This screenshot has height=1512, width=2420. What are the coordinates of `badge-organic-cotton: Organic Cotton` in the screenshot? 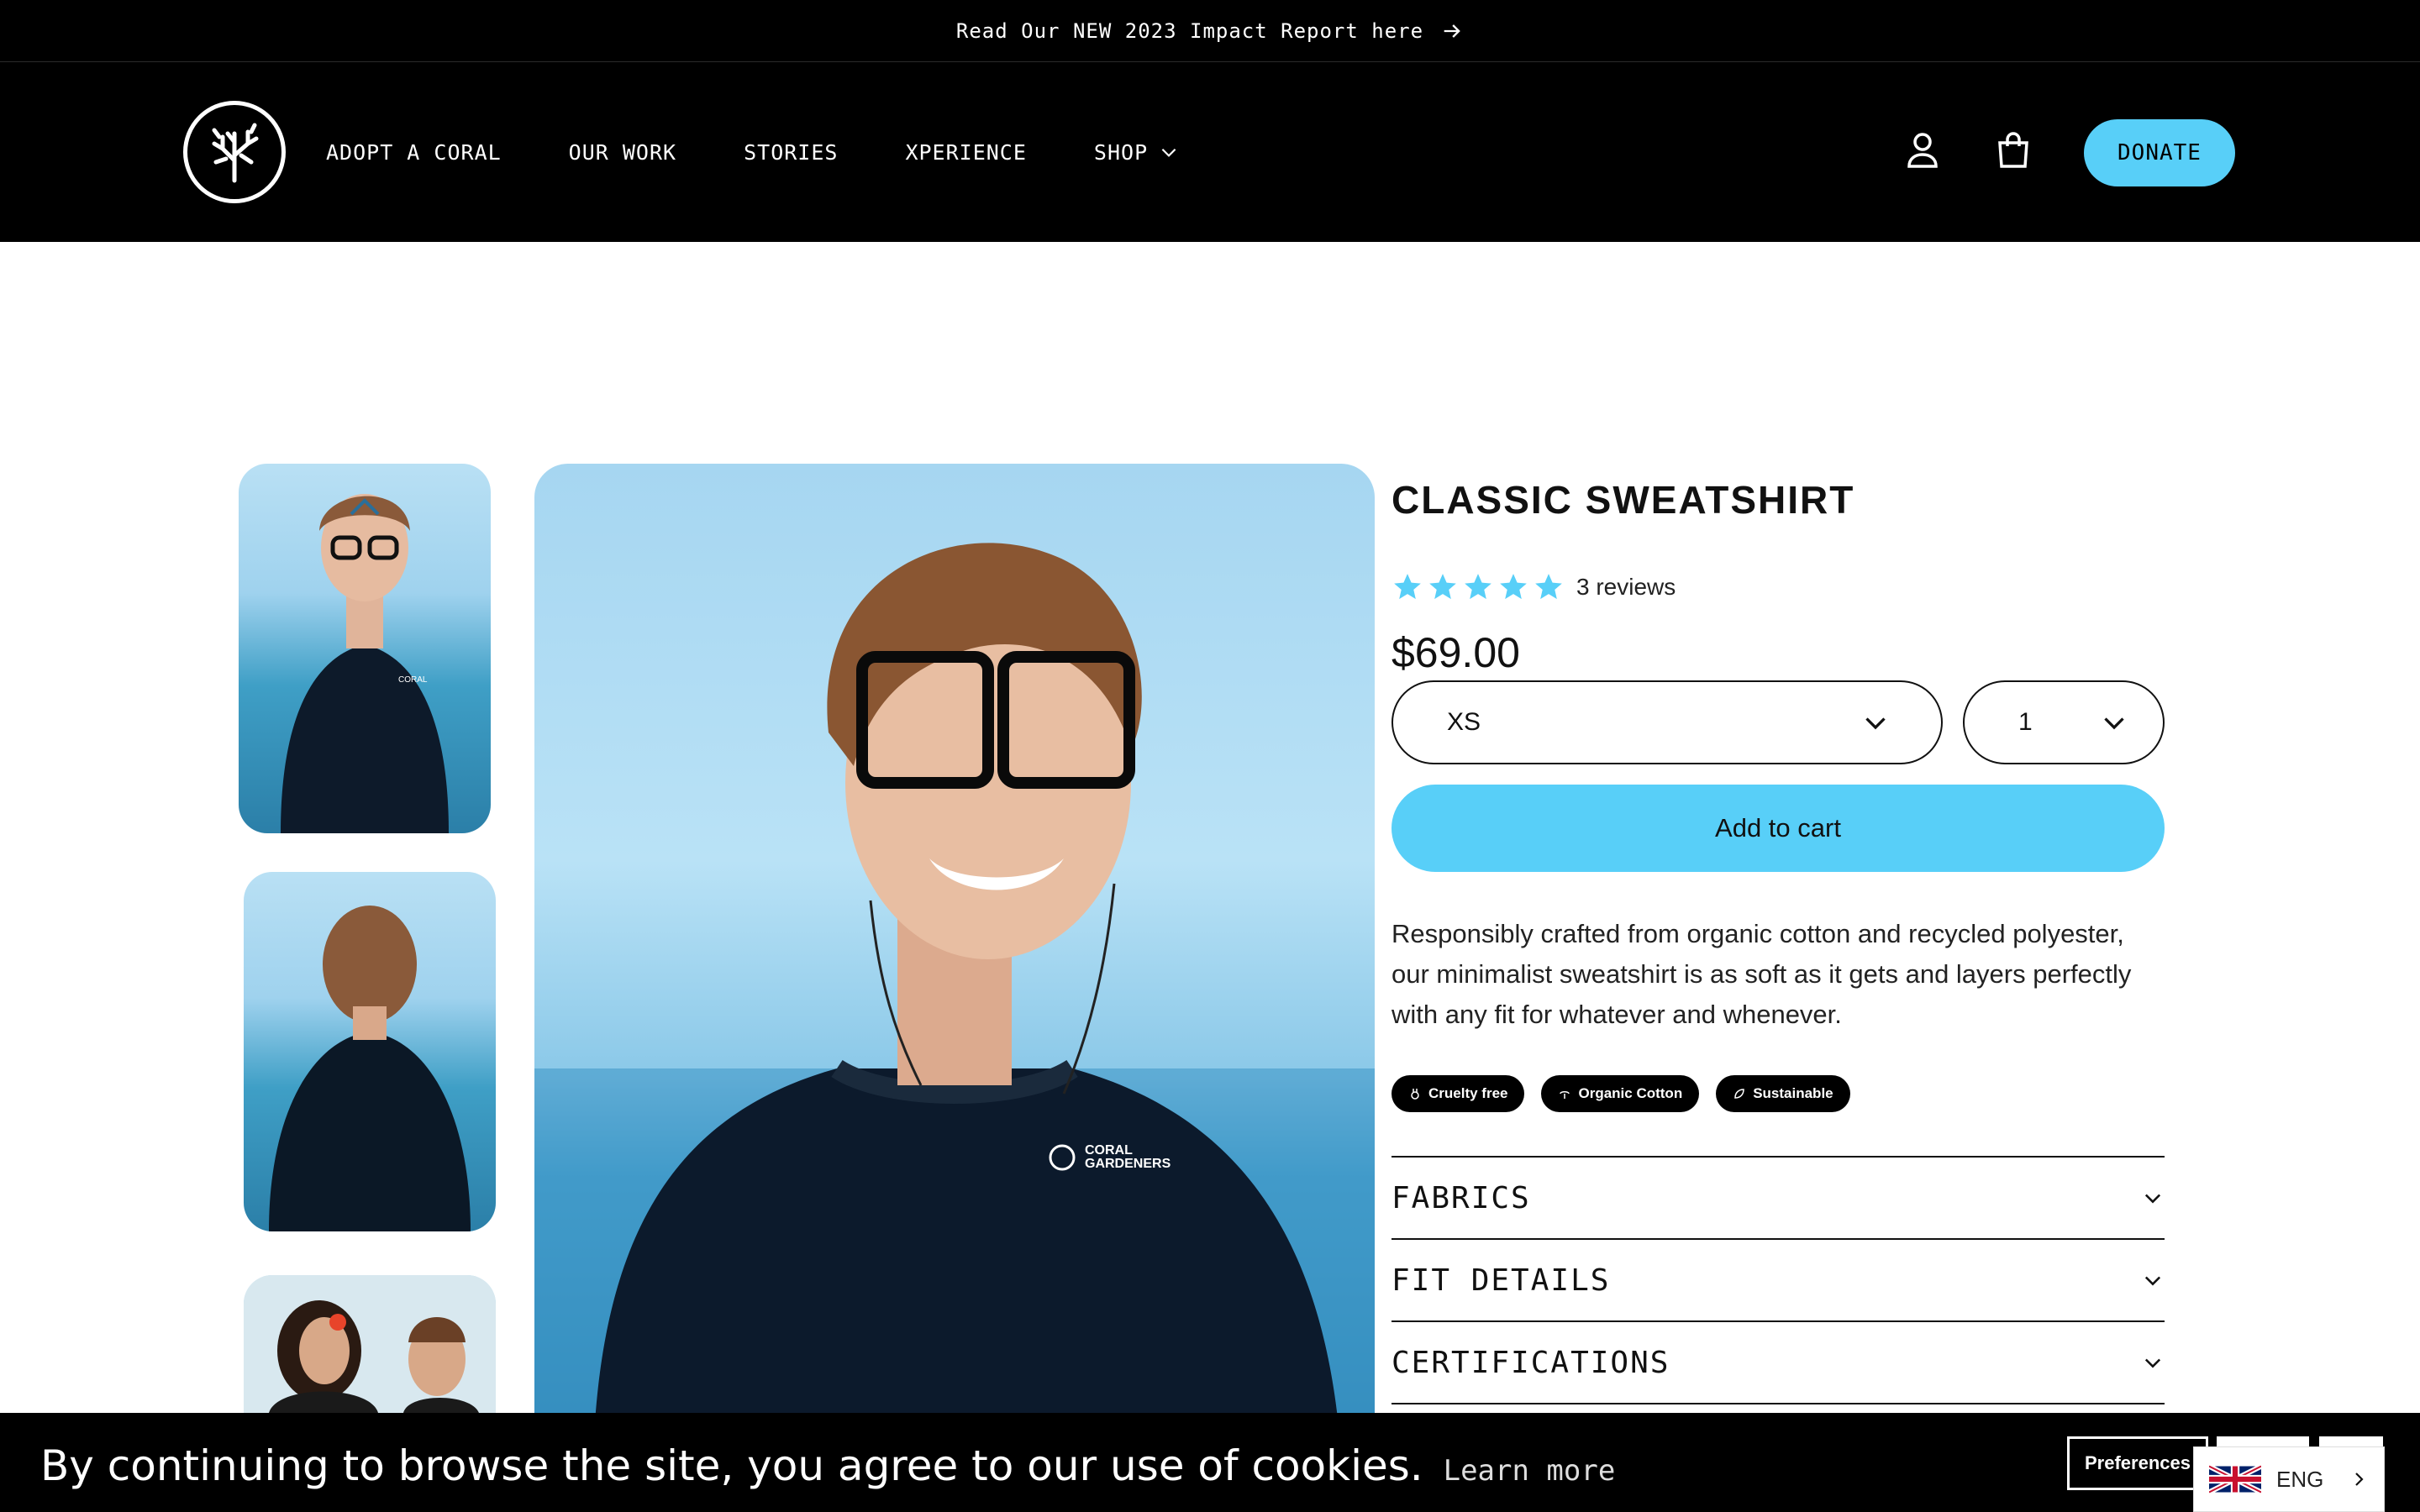 It's located at (1620, 1093).